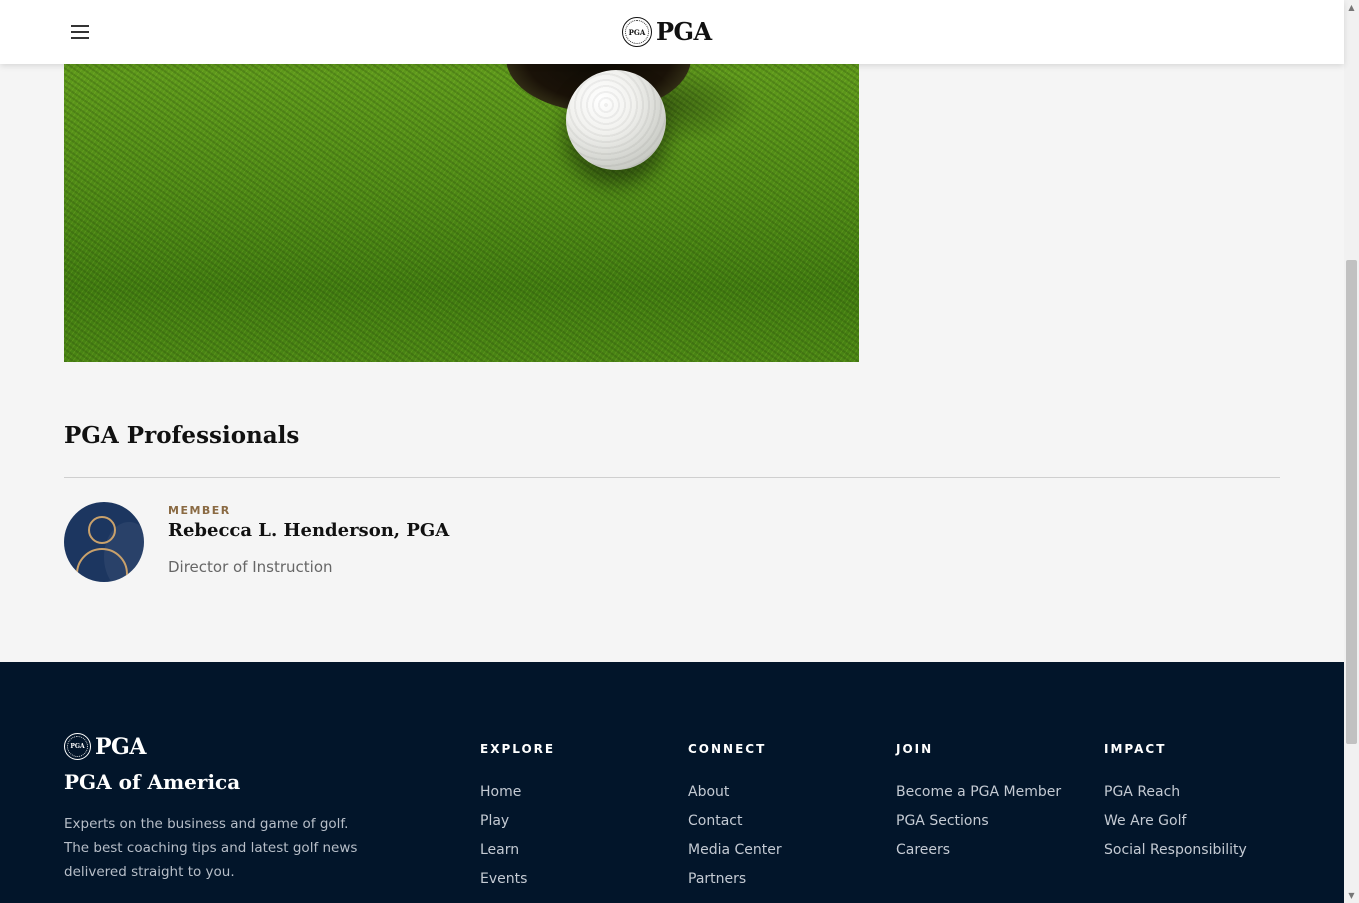 The image size is (1359, 903). What do you see at coordinates (1175, 855) in the screenshot?
I see `footer-link-social-responsibility: Social Responsibility` at bounding box center [1175, 855].